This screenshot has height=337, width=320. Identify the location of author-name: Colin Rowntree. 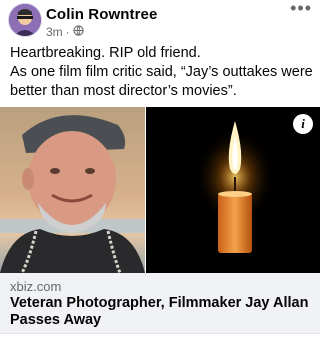
(101, 14).